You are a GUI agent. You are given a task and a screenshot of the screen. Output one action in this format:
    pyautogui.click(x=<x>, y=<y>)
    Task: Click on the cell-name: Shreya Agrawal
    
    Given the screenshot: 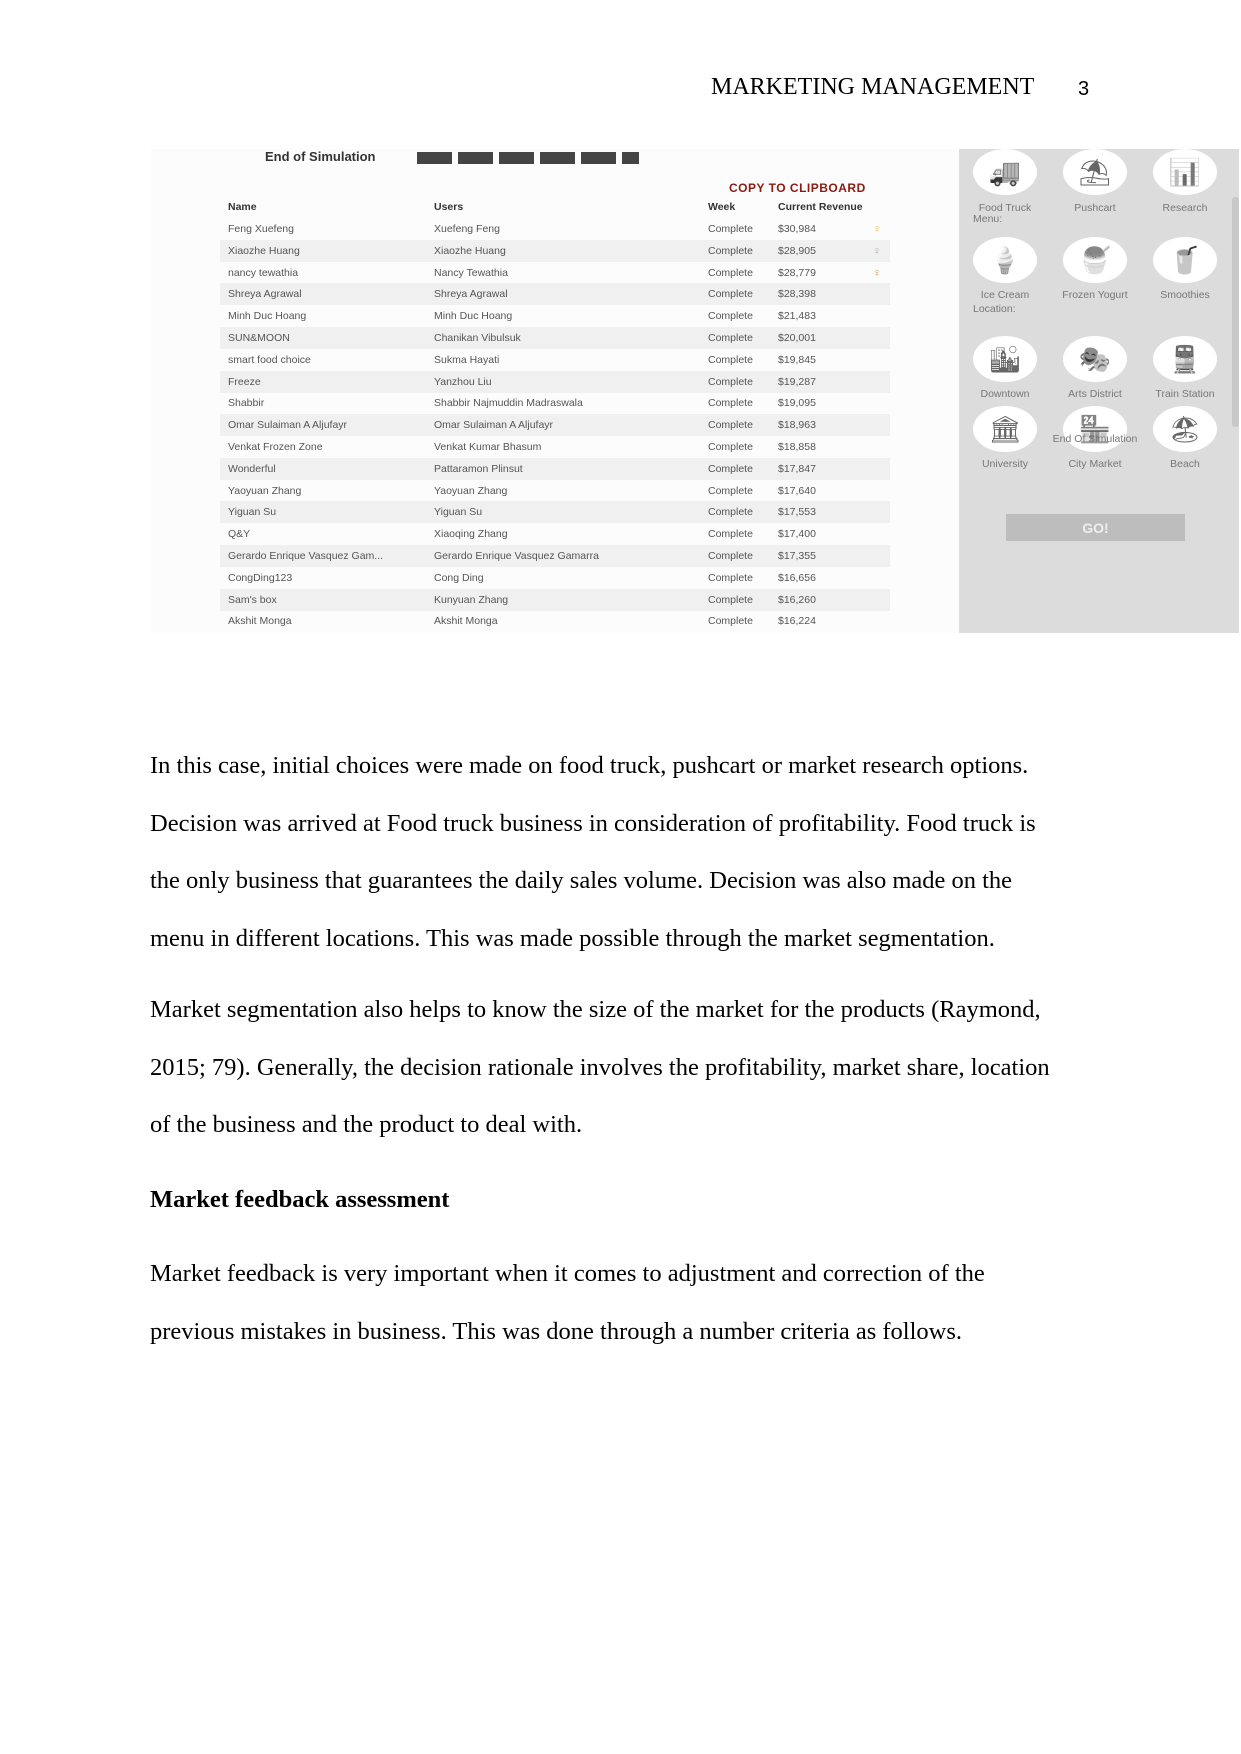 What is the action you would take?
    pyautogui.click(x=265, y=294)
    